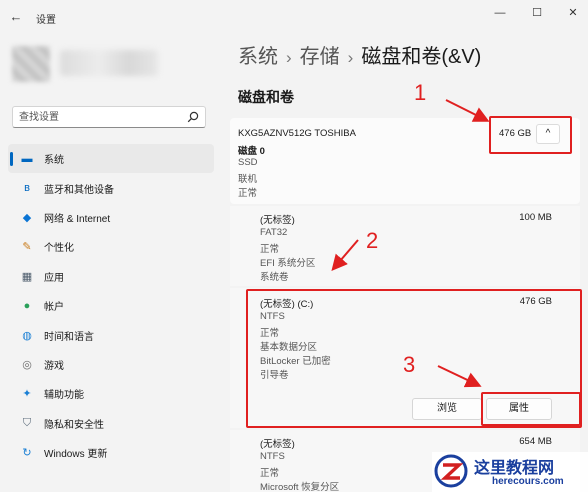 This screenshot has height=492, width=588. What do you see at coordinates (248, 193) in the screenshot?
I see `disk-health: 正常` at bounding box center [248, 193].